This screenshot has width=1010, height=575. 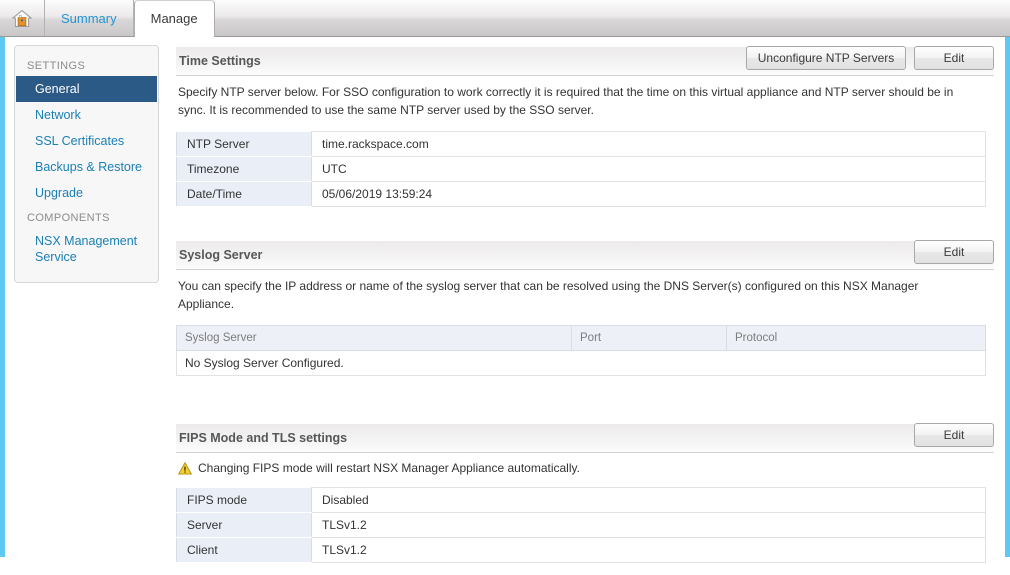 What do you see at coordinates (648, 550) in the screenshot?
I see `tls-client-value: TLSv1.2` at bounding box center [648, 550].